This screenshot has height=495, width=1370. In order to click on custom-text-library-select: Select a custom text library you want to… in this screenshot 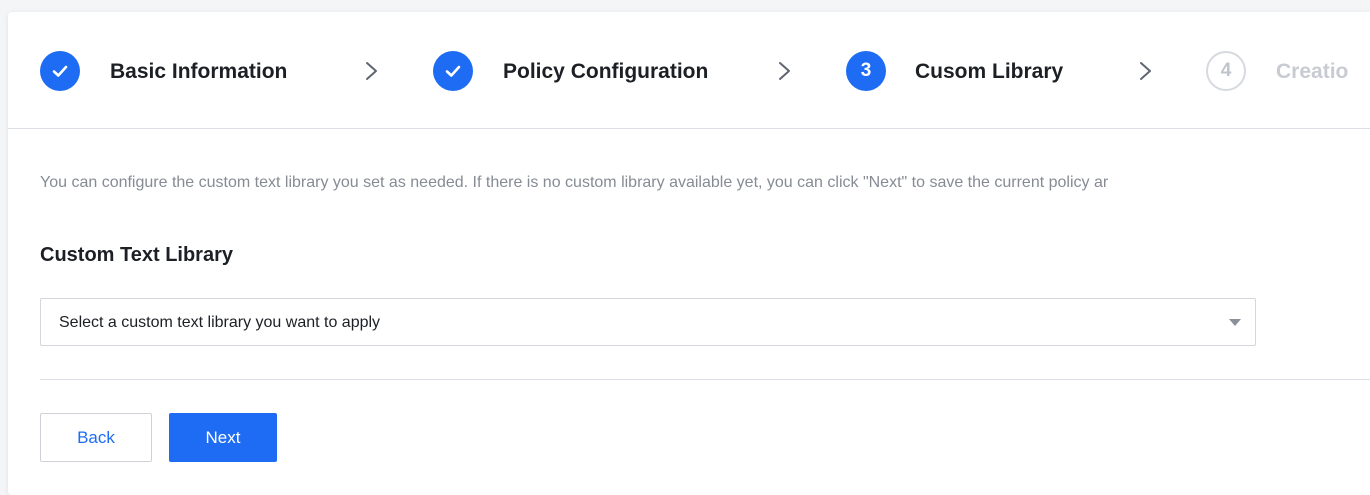, I will do `click(648, 322)`.